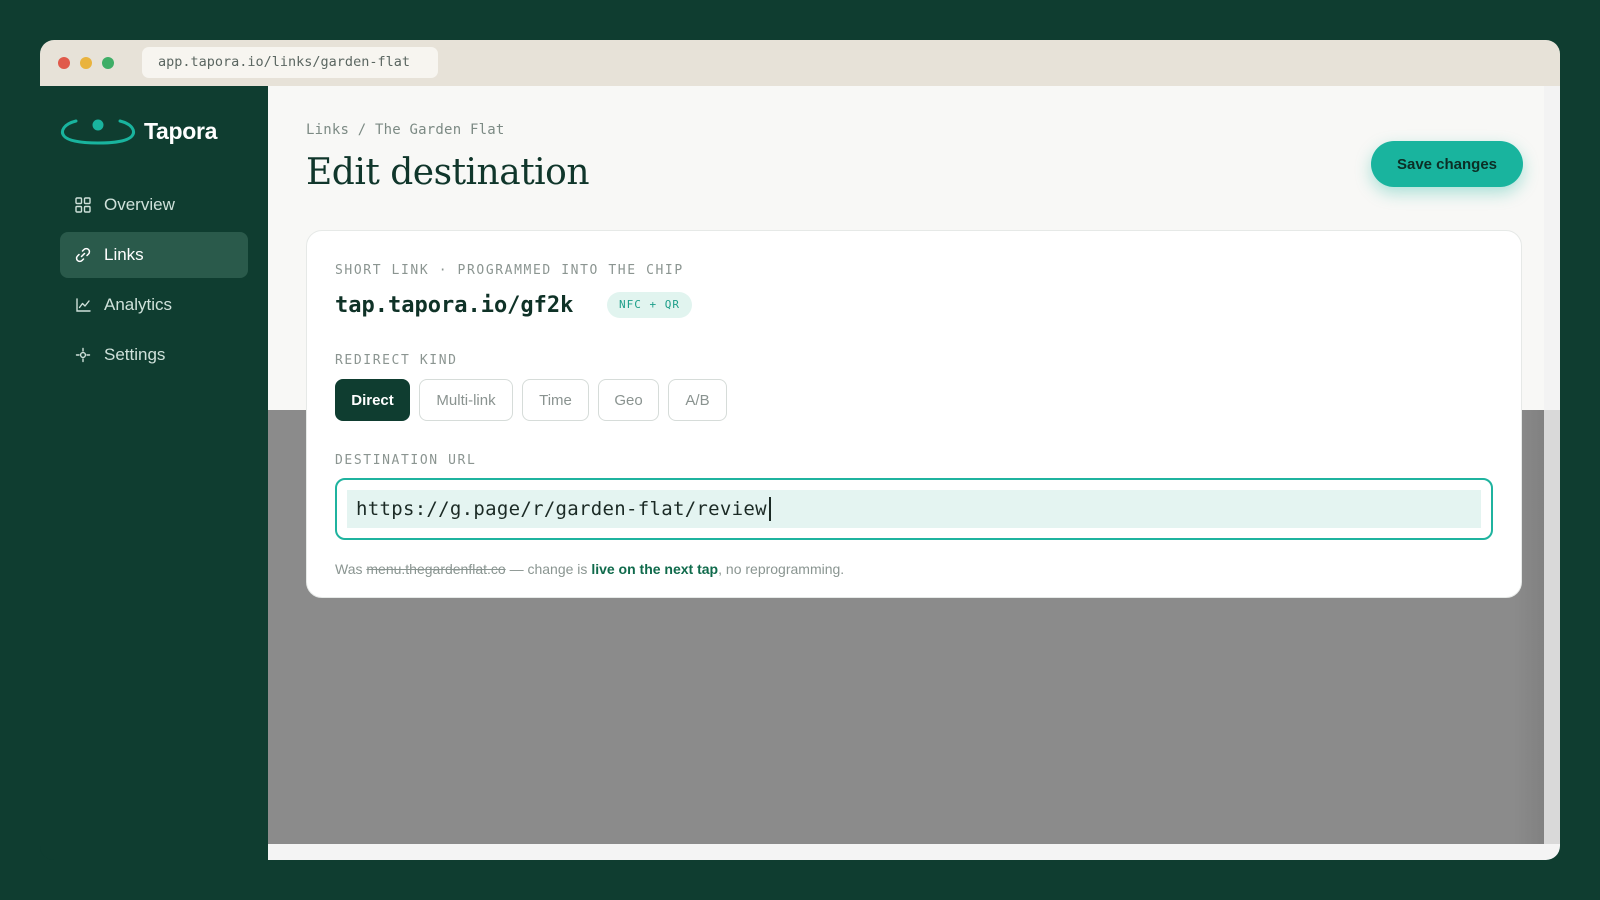 The height and width of the screenshot is (900, 1600). I want to click on text-caret, so click(770, 509).